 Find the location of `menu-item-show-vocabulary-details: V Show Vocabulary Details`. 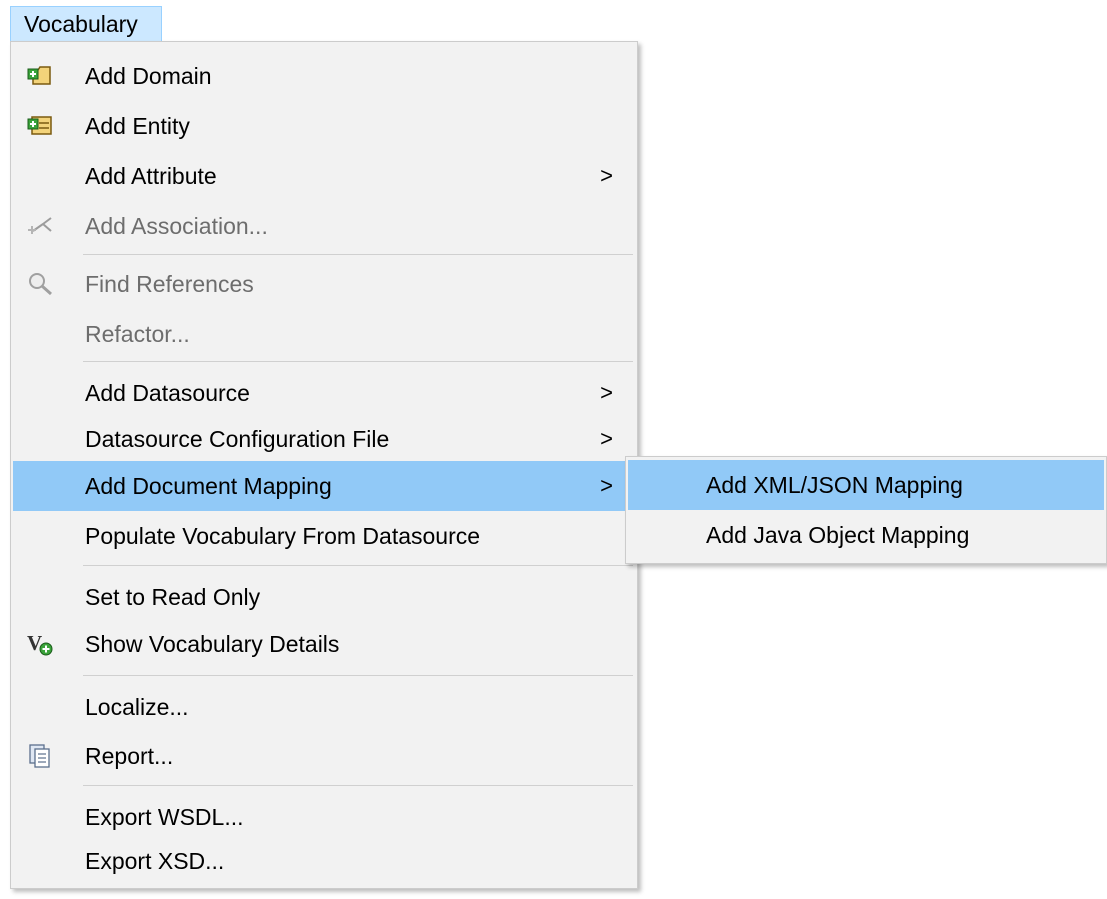

menu-item-show-vocabulary-details: V Show Vocabulary Details is located at coordinates (324, 644).